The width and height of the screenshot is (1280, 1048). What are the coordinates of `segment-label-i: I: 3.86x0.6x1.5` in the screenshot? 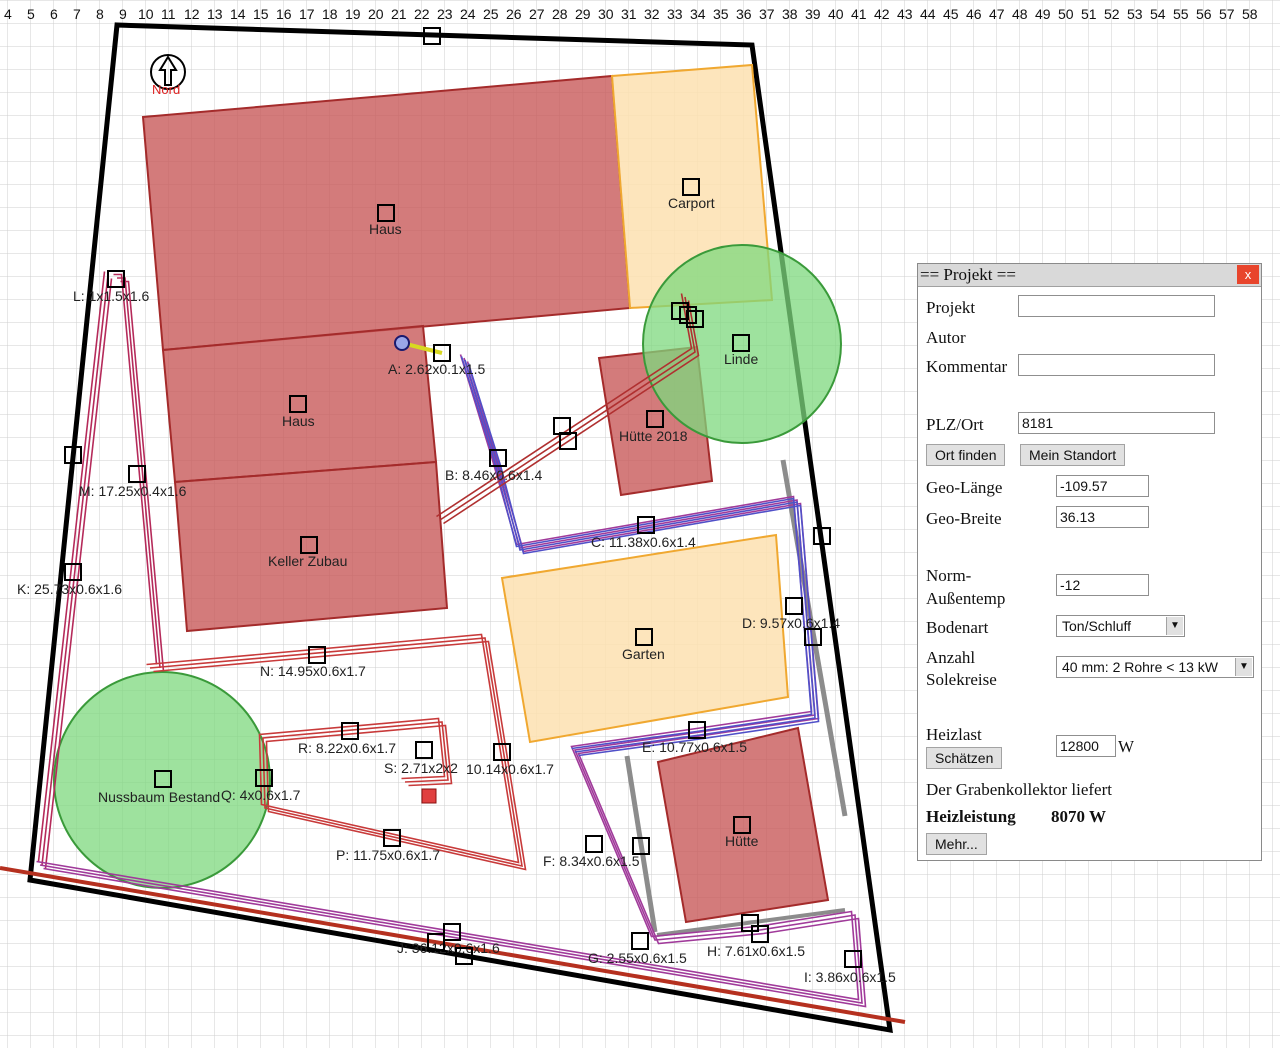 It's located at (850, 977).